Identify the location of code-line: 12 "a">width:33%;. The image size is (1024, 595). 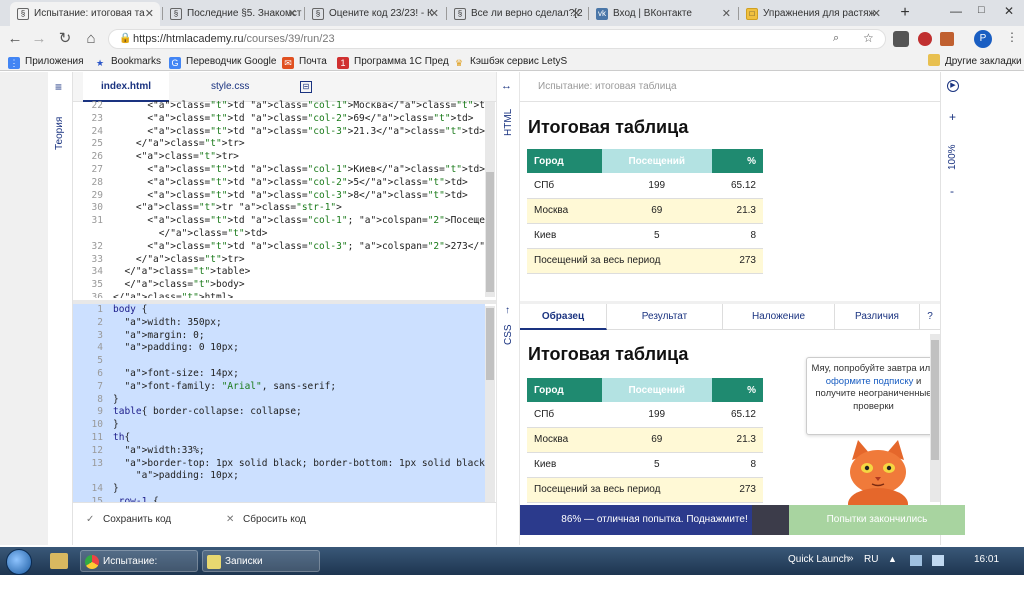
(279, 451).